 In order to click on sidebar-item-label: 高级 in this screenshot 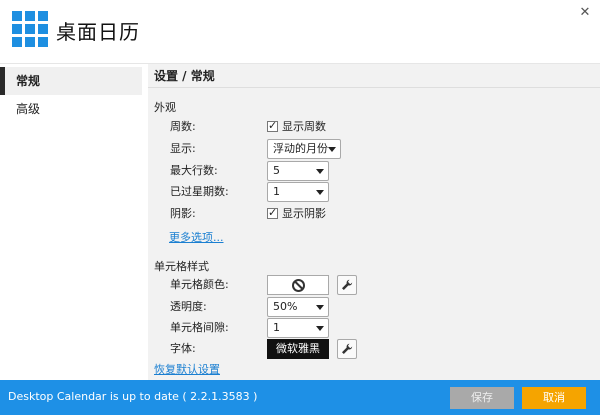, I will do `click(28, 109)`.